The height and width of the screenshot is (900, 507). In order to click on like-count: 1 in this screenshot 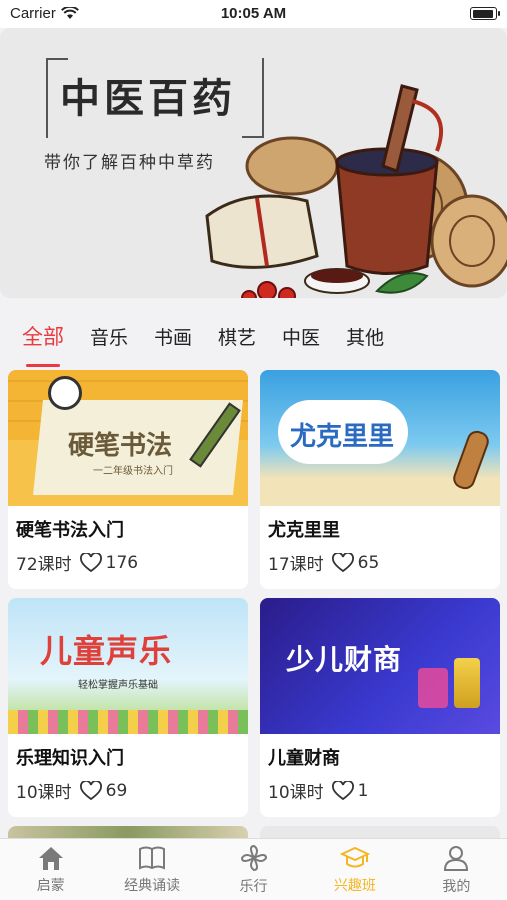, I will do `click(363, 790)`.